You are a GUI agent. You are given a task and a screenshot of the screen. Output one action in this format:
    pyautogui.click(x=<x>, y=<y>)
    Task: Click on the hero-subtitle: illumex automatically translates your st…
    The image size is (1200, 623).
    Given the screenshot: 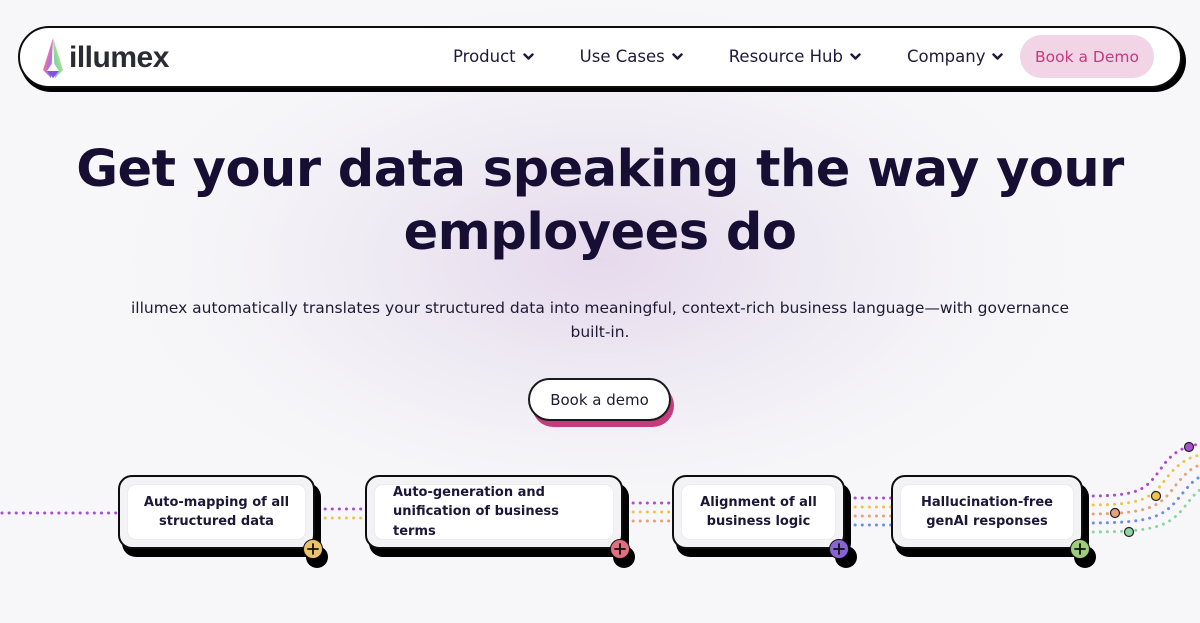 What is the action you would take?
    pyautogui.click(x=600, y=320)
    